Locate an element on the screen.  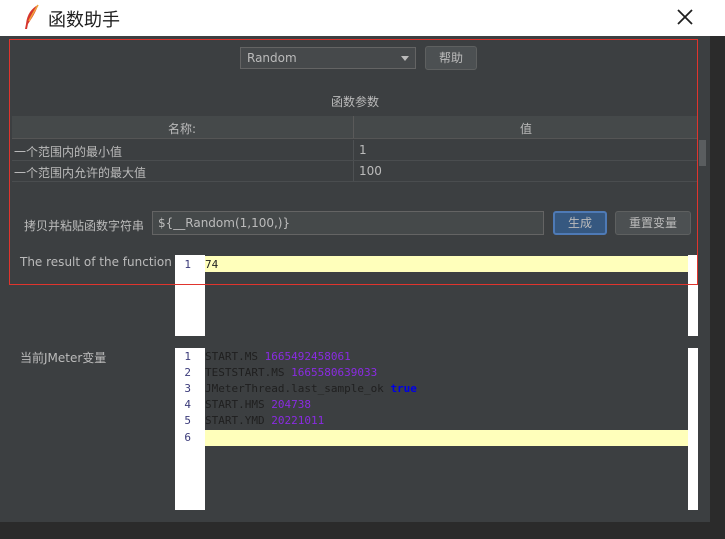
result-value: 74 is located at coordinates (212, 264).